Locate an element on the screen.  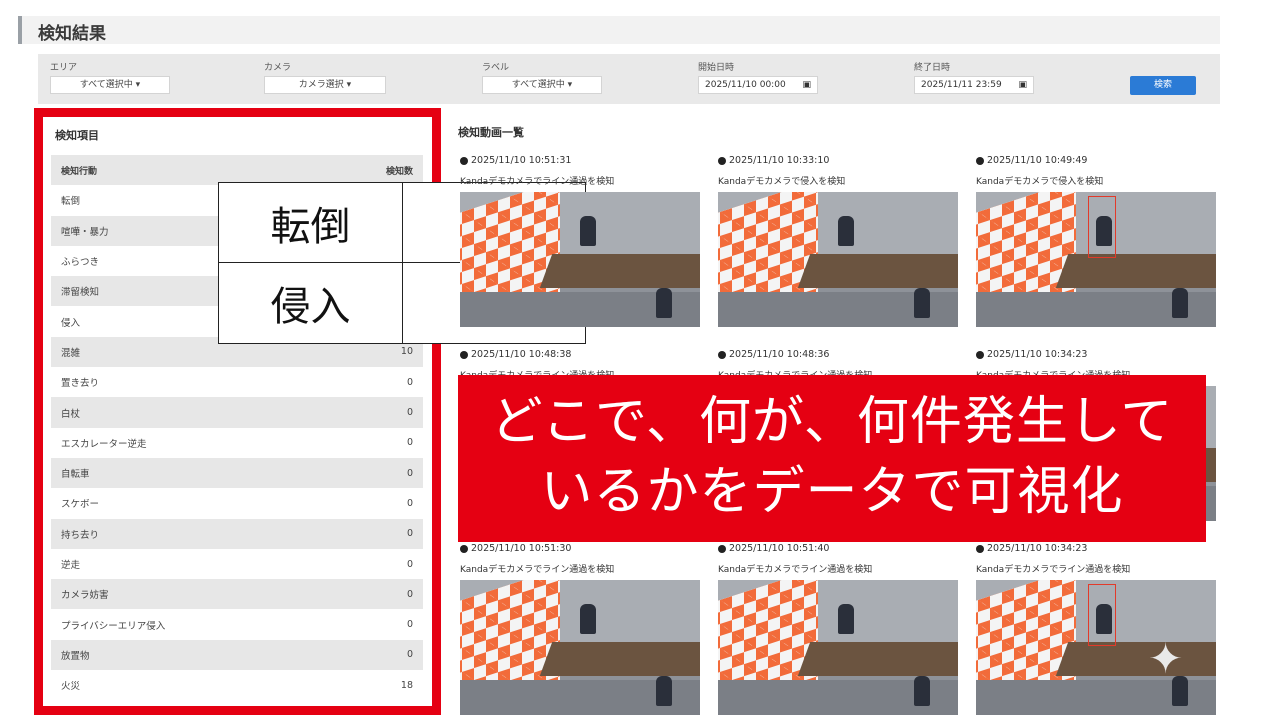
area-select: すべて選択中 ▾ is located at coordinates (110, 85).